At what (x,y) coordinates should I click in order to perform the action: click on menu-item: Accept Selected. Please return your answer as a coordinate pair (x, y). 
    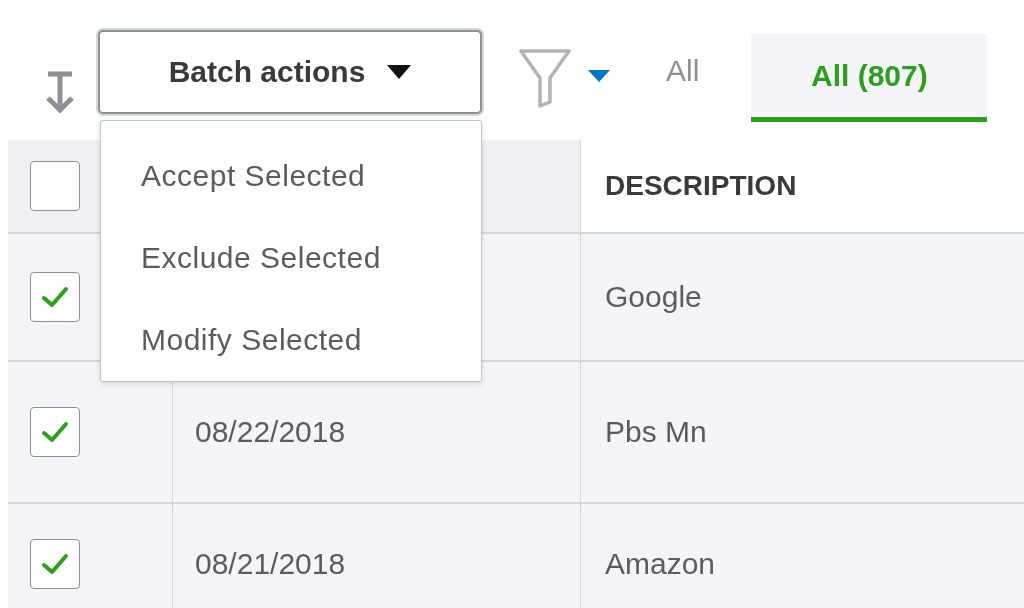
    Looking at the image, I should click on (291, 176).